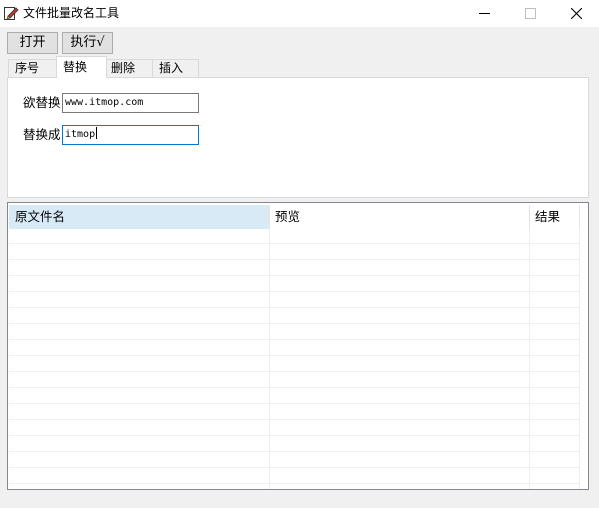 This screenshot has width=599, height=508. I want to click on execute-button: 执行√, so click(87, 43).